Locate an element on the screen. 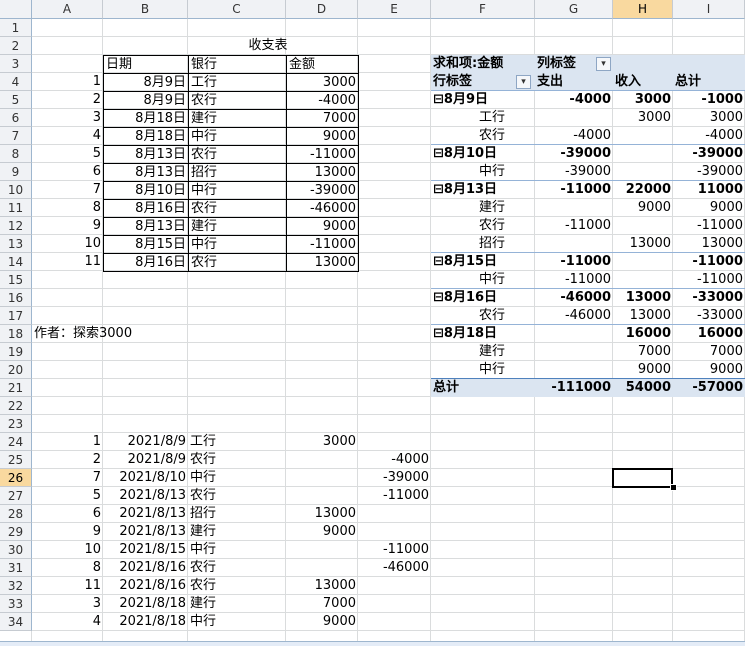  select-all-corner is located at coordinates (16, 9).